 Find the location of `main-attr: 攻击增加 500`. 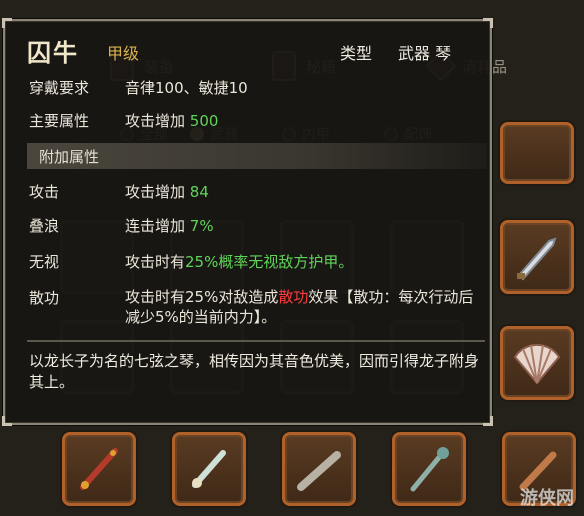

main-attr: 攻击增加 500 is located at coordinates (171, 120).